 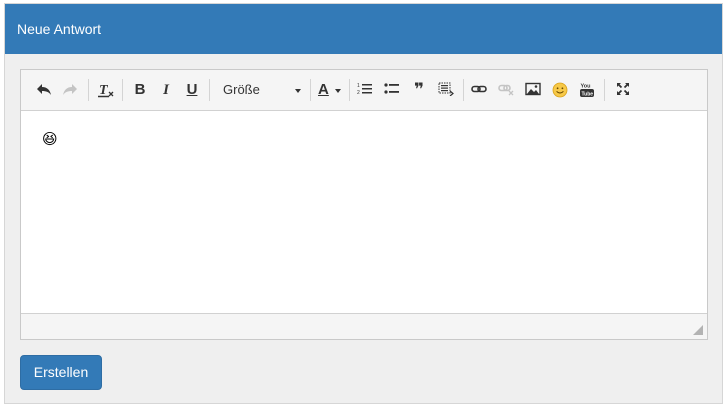 I want to click on font-size-label: Größe, so click(x=241, y=89).